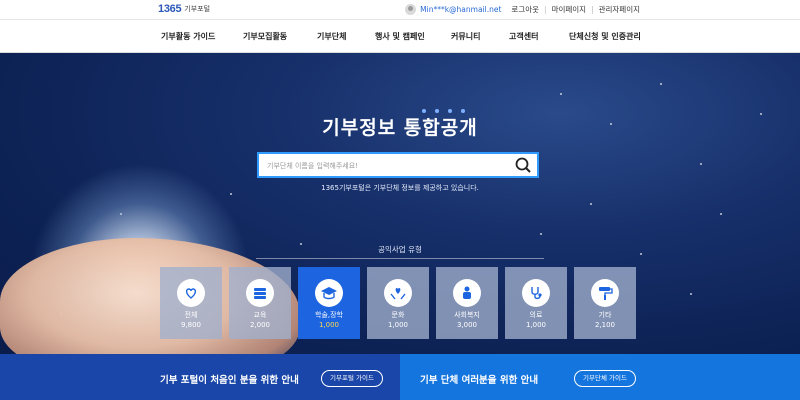 This screenshot has width=800, height=400. Describe the element at coordinates (260, 315) in the screenshot. I see `category-name: 교육` at that location.